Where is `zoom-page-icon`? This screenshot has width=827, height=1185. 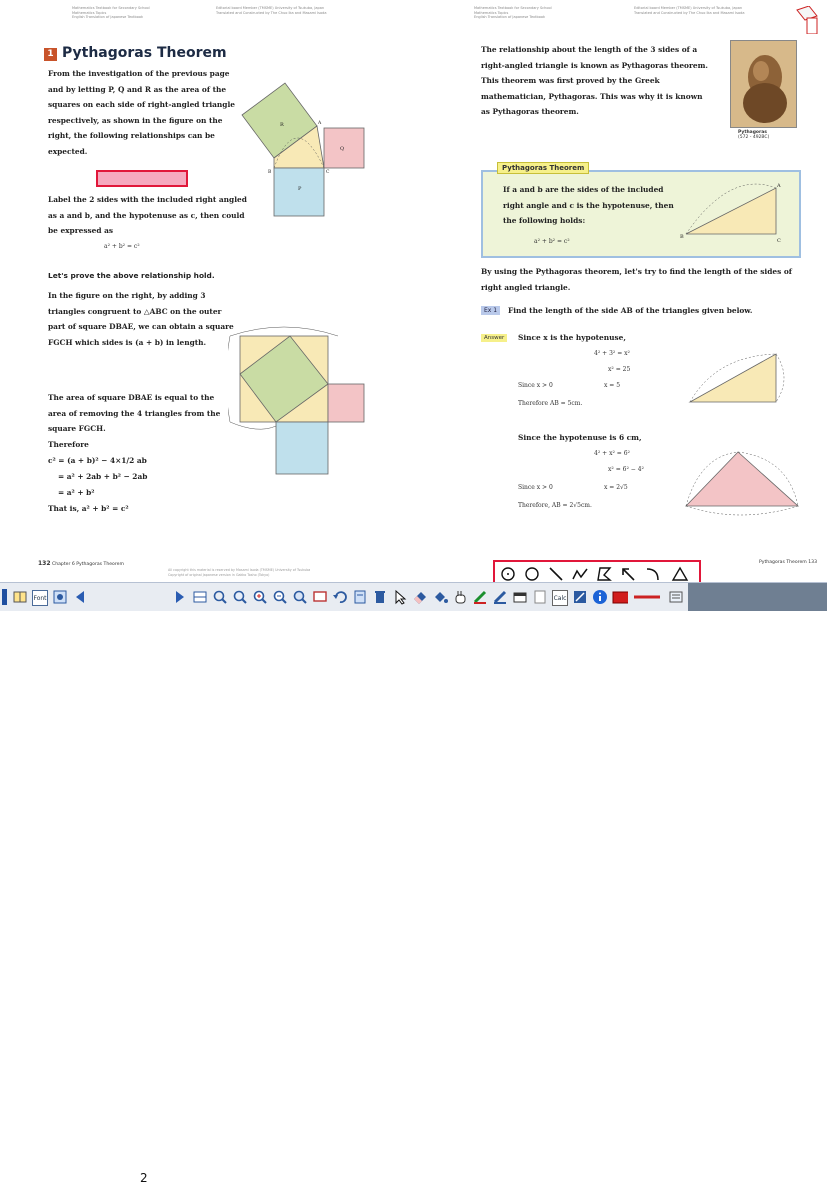
zoom-page-icon is located at coordinates (300, 597).